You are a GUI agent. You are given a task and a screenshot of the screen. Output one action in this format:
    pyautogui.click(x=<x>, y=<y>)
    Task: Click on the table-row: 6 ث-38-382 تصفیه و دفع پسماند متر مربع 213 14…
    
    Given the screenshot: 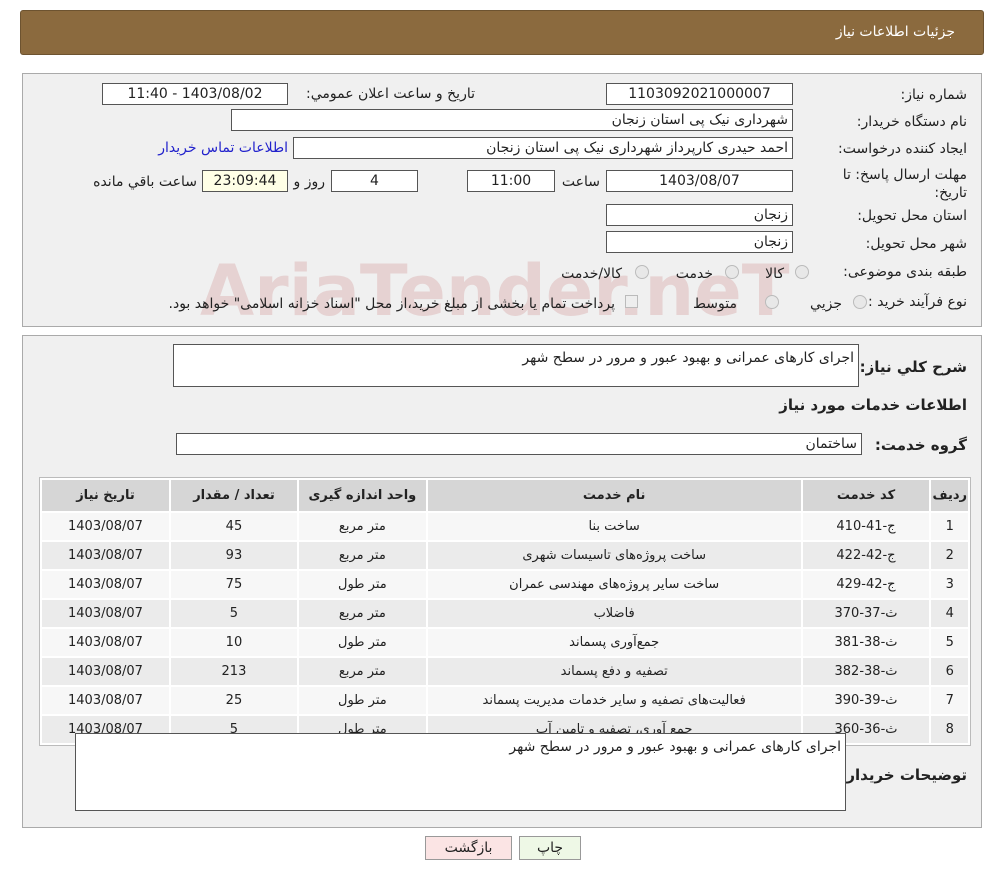 What is the action you would take?
    pyautogui.click(x=505, y=671)
    